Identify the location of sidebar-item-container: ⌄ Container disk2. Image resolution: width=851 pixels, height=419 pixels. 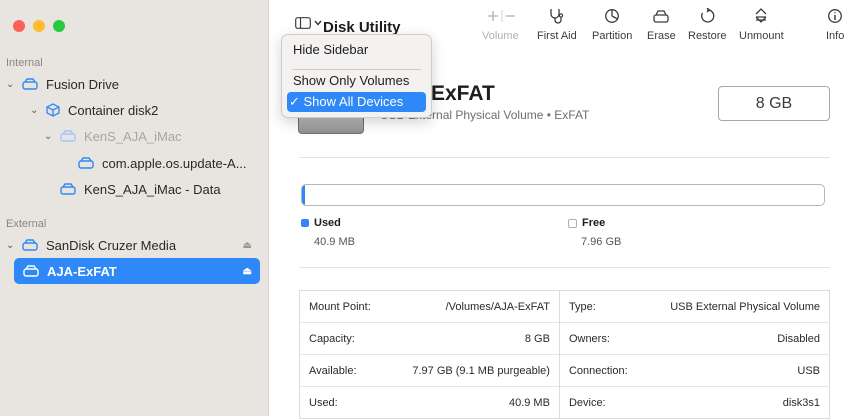
(130, 110).